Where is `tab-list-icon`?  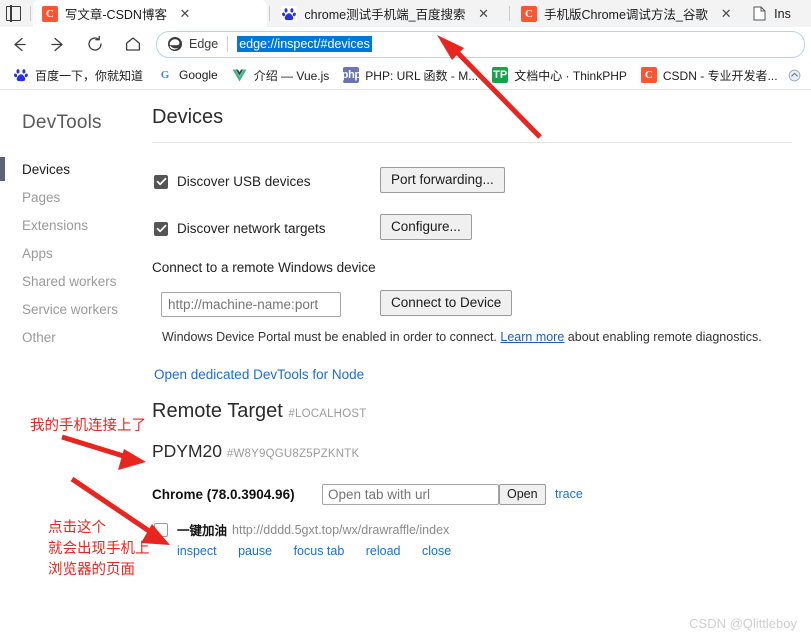
tab-list-icon is located at coordinates (14, 13).